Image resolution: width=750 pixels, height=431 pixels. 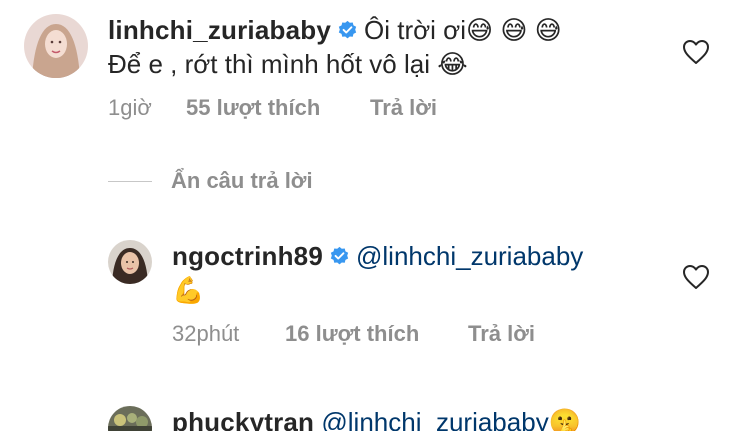 I want to click on comment-text-line2: Để e , rớt thì mình hốt vô lại 😂, so click(x=288, y=64).